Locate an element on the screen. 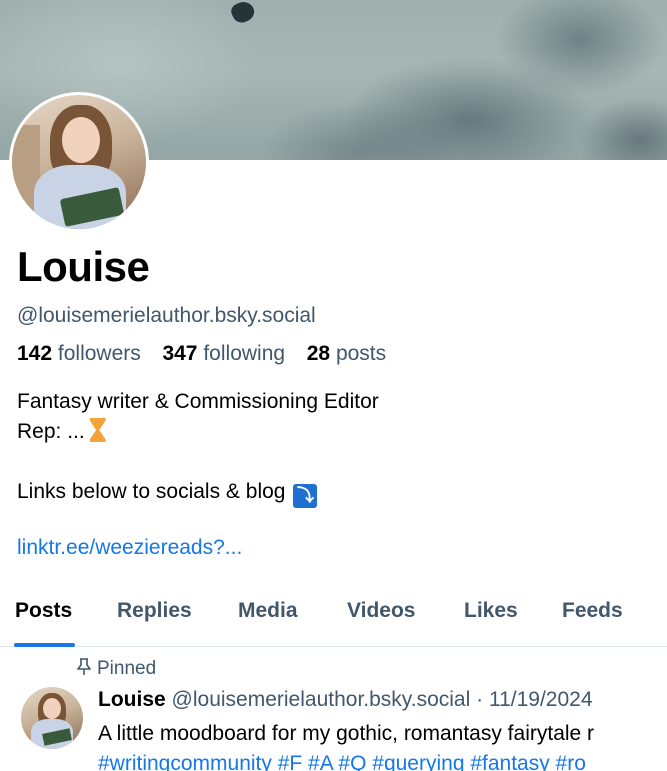  post-author-avatar is located at coordinates (52, 718).